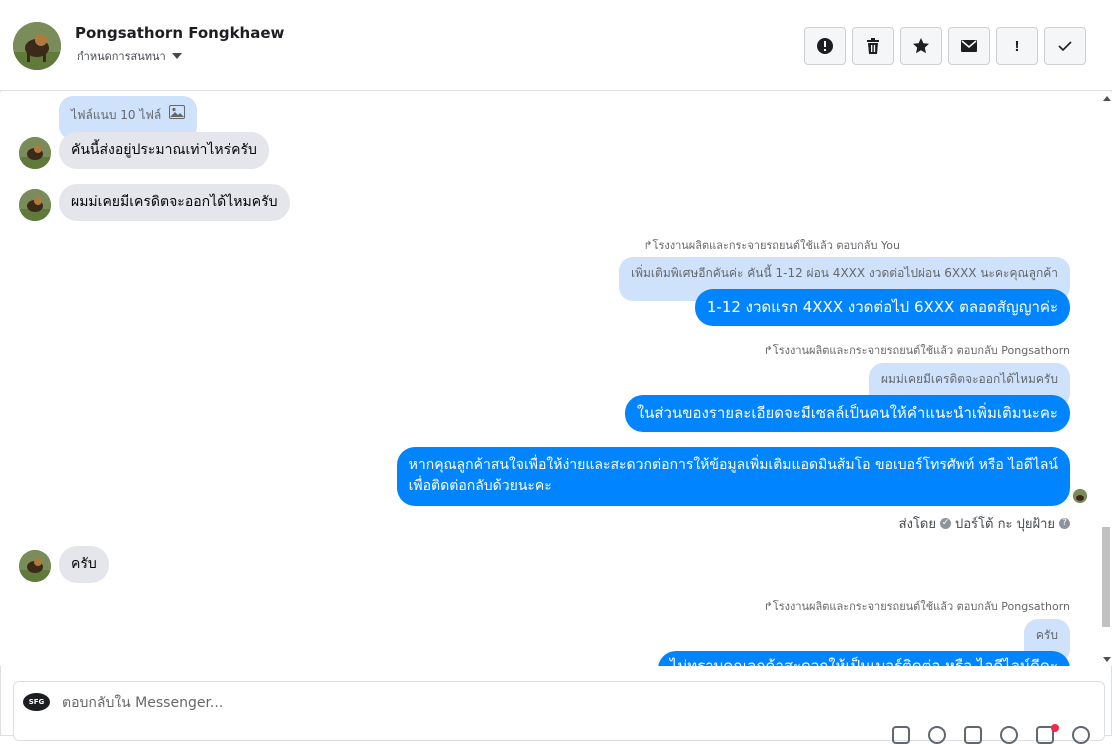  I want to click on conversation-settings-label: กำหนดการสนทนา, so click(121, 56).